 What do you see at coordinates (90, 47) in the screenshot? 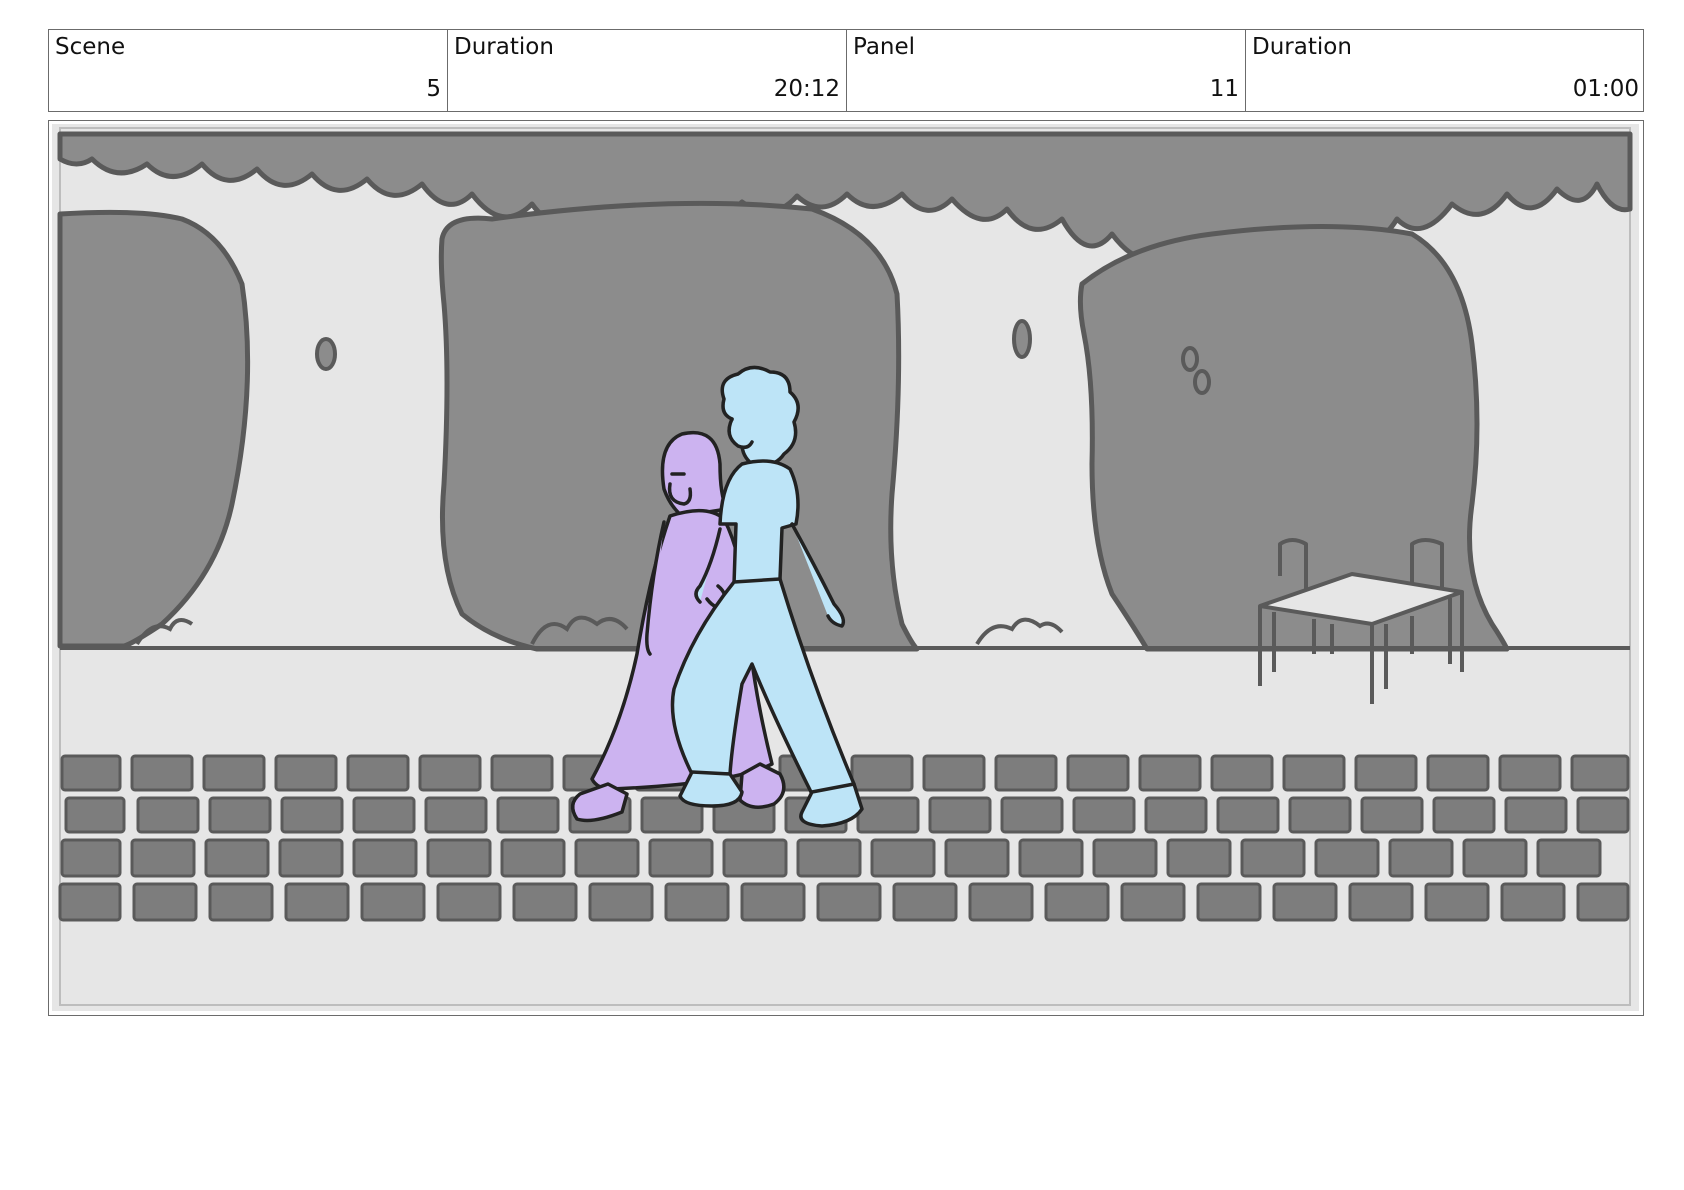
I see `scene-label: Scene` at bounding box center [90, 47].